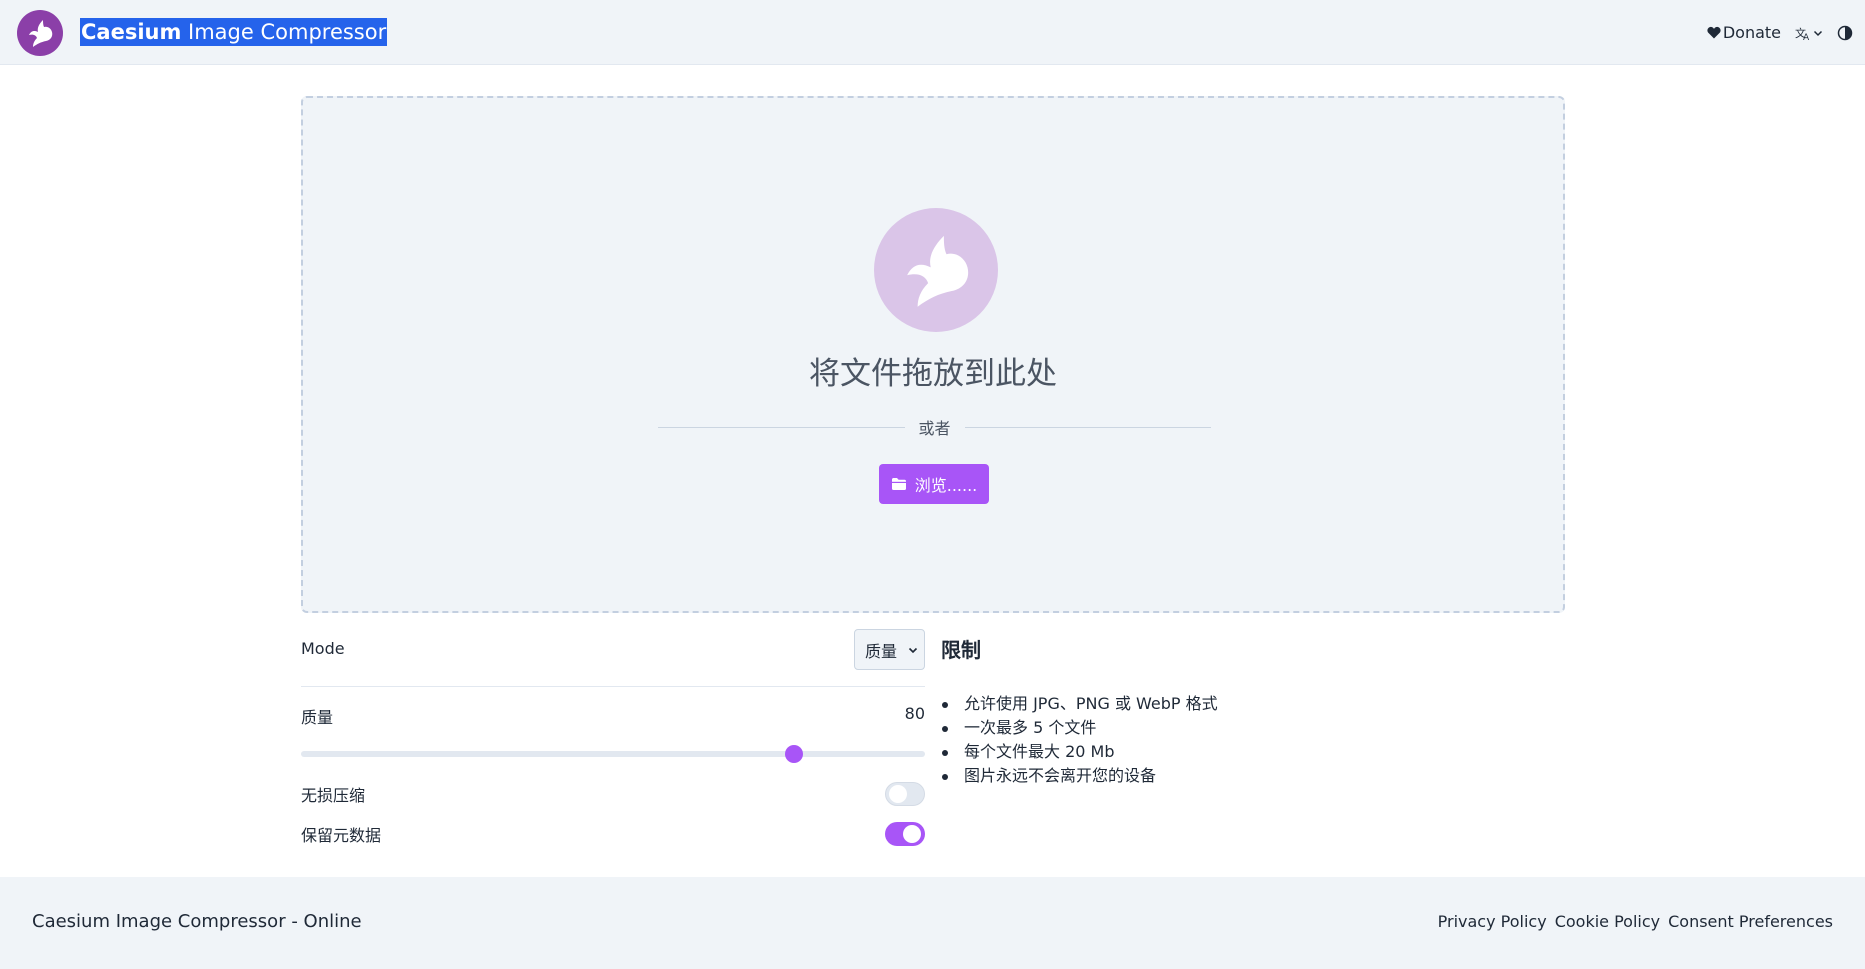 This screenshot has height=969, width=1865. Describe the element at coordinates (333, 795) in the screenshot. I see `lossless-label: 无损压缩` at that location.